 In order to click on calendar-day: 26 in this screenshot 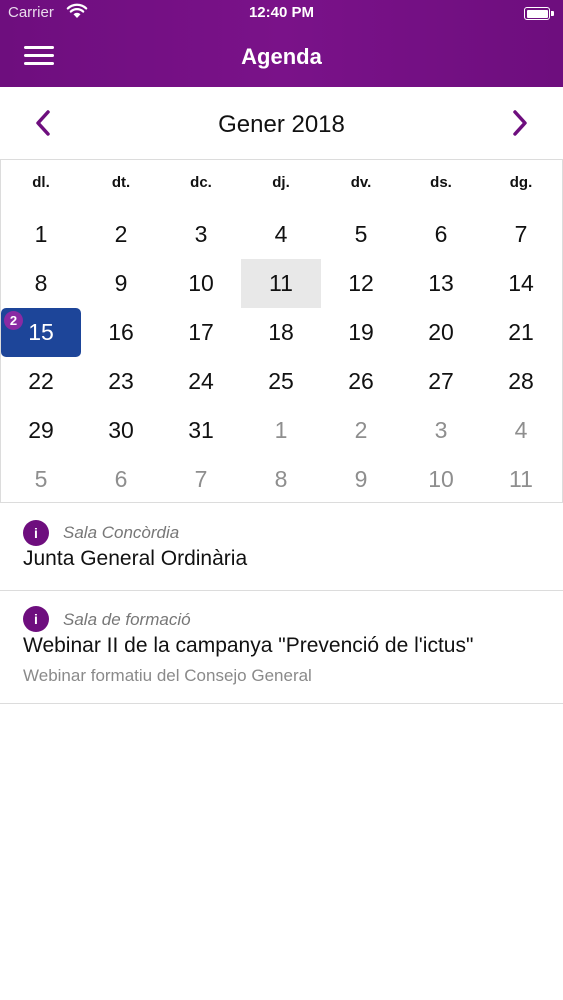, I will do `click(361, 381)`.